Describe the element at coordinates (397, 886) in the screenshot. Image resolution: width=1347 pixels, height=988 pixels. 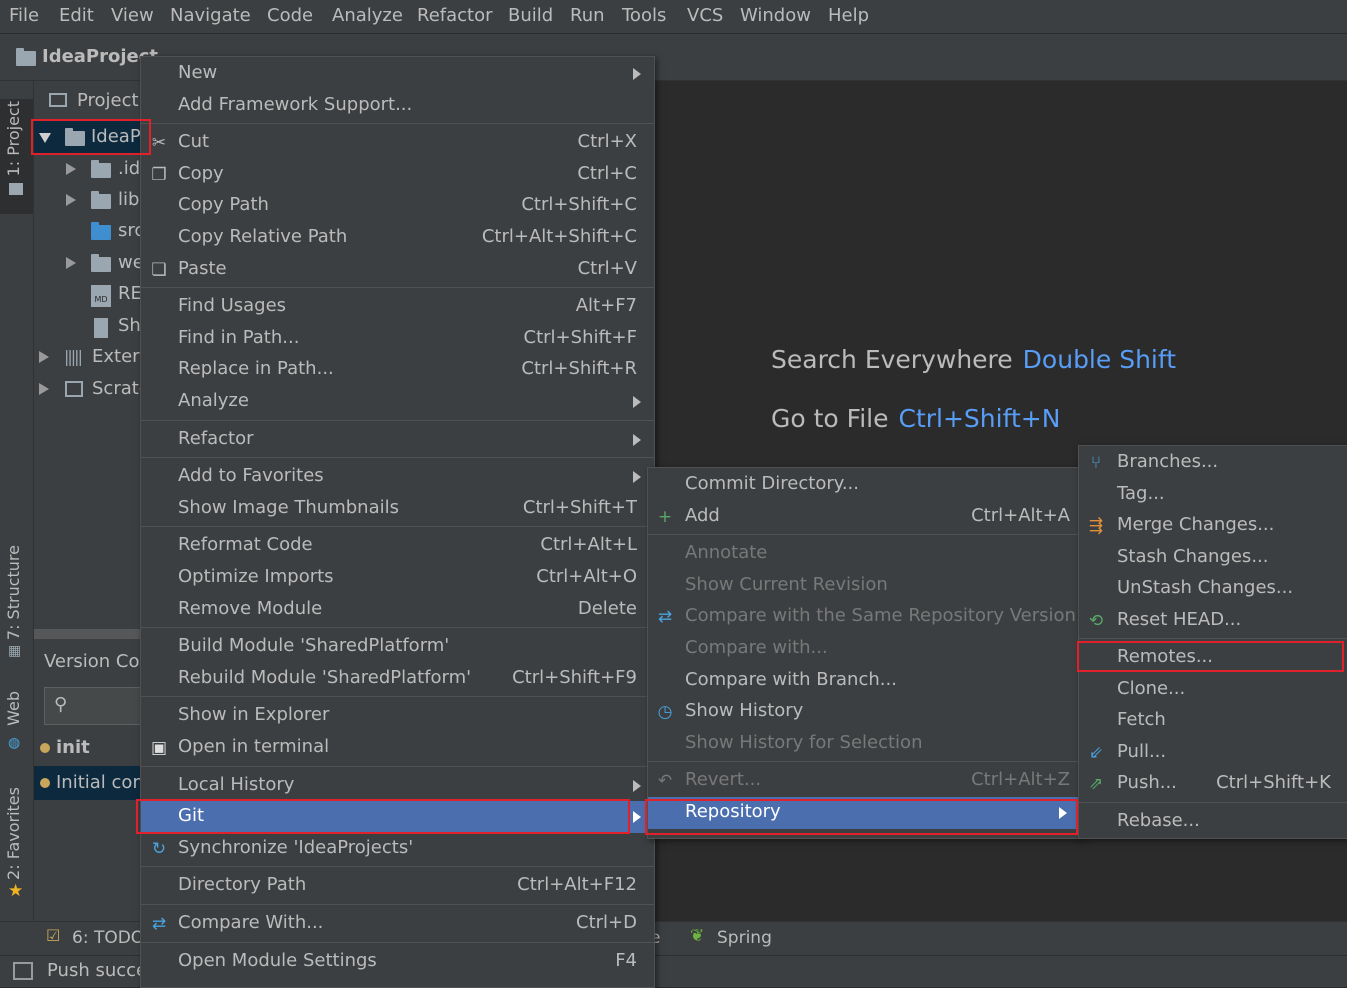
I see `menu-item-directory-path: Directory Path Ctrl+Alt+F12` at that location.